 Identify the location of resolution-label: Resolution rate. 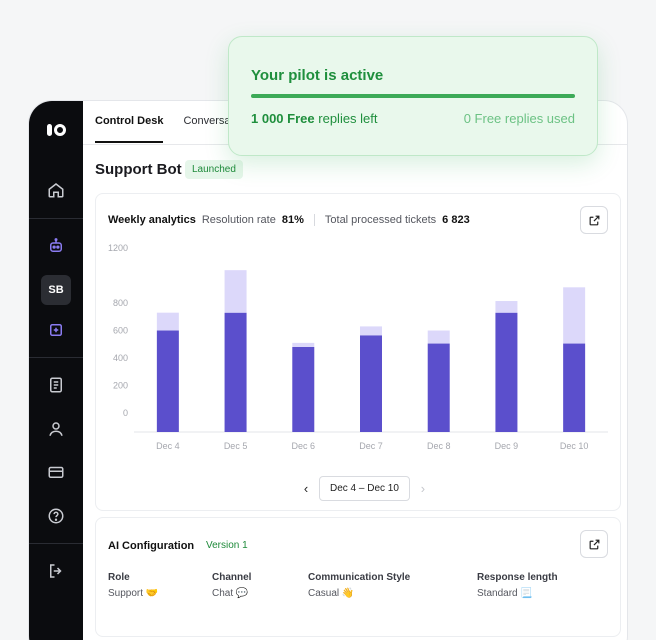
(238, 220).